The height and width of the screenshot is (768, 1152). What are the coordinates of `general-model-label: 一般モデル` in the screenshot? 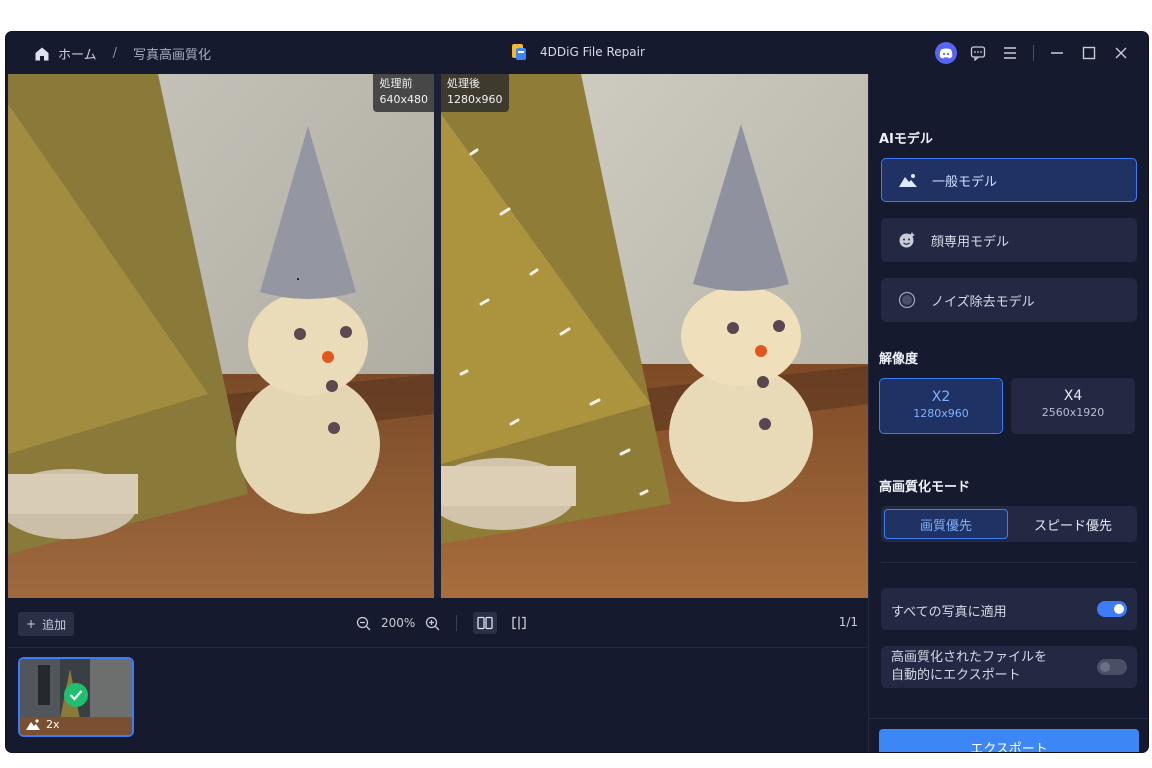 It's located at (965, 182).